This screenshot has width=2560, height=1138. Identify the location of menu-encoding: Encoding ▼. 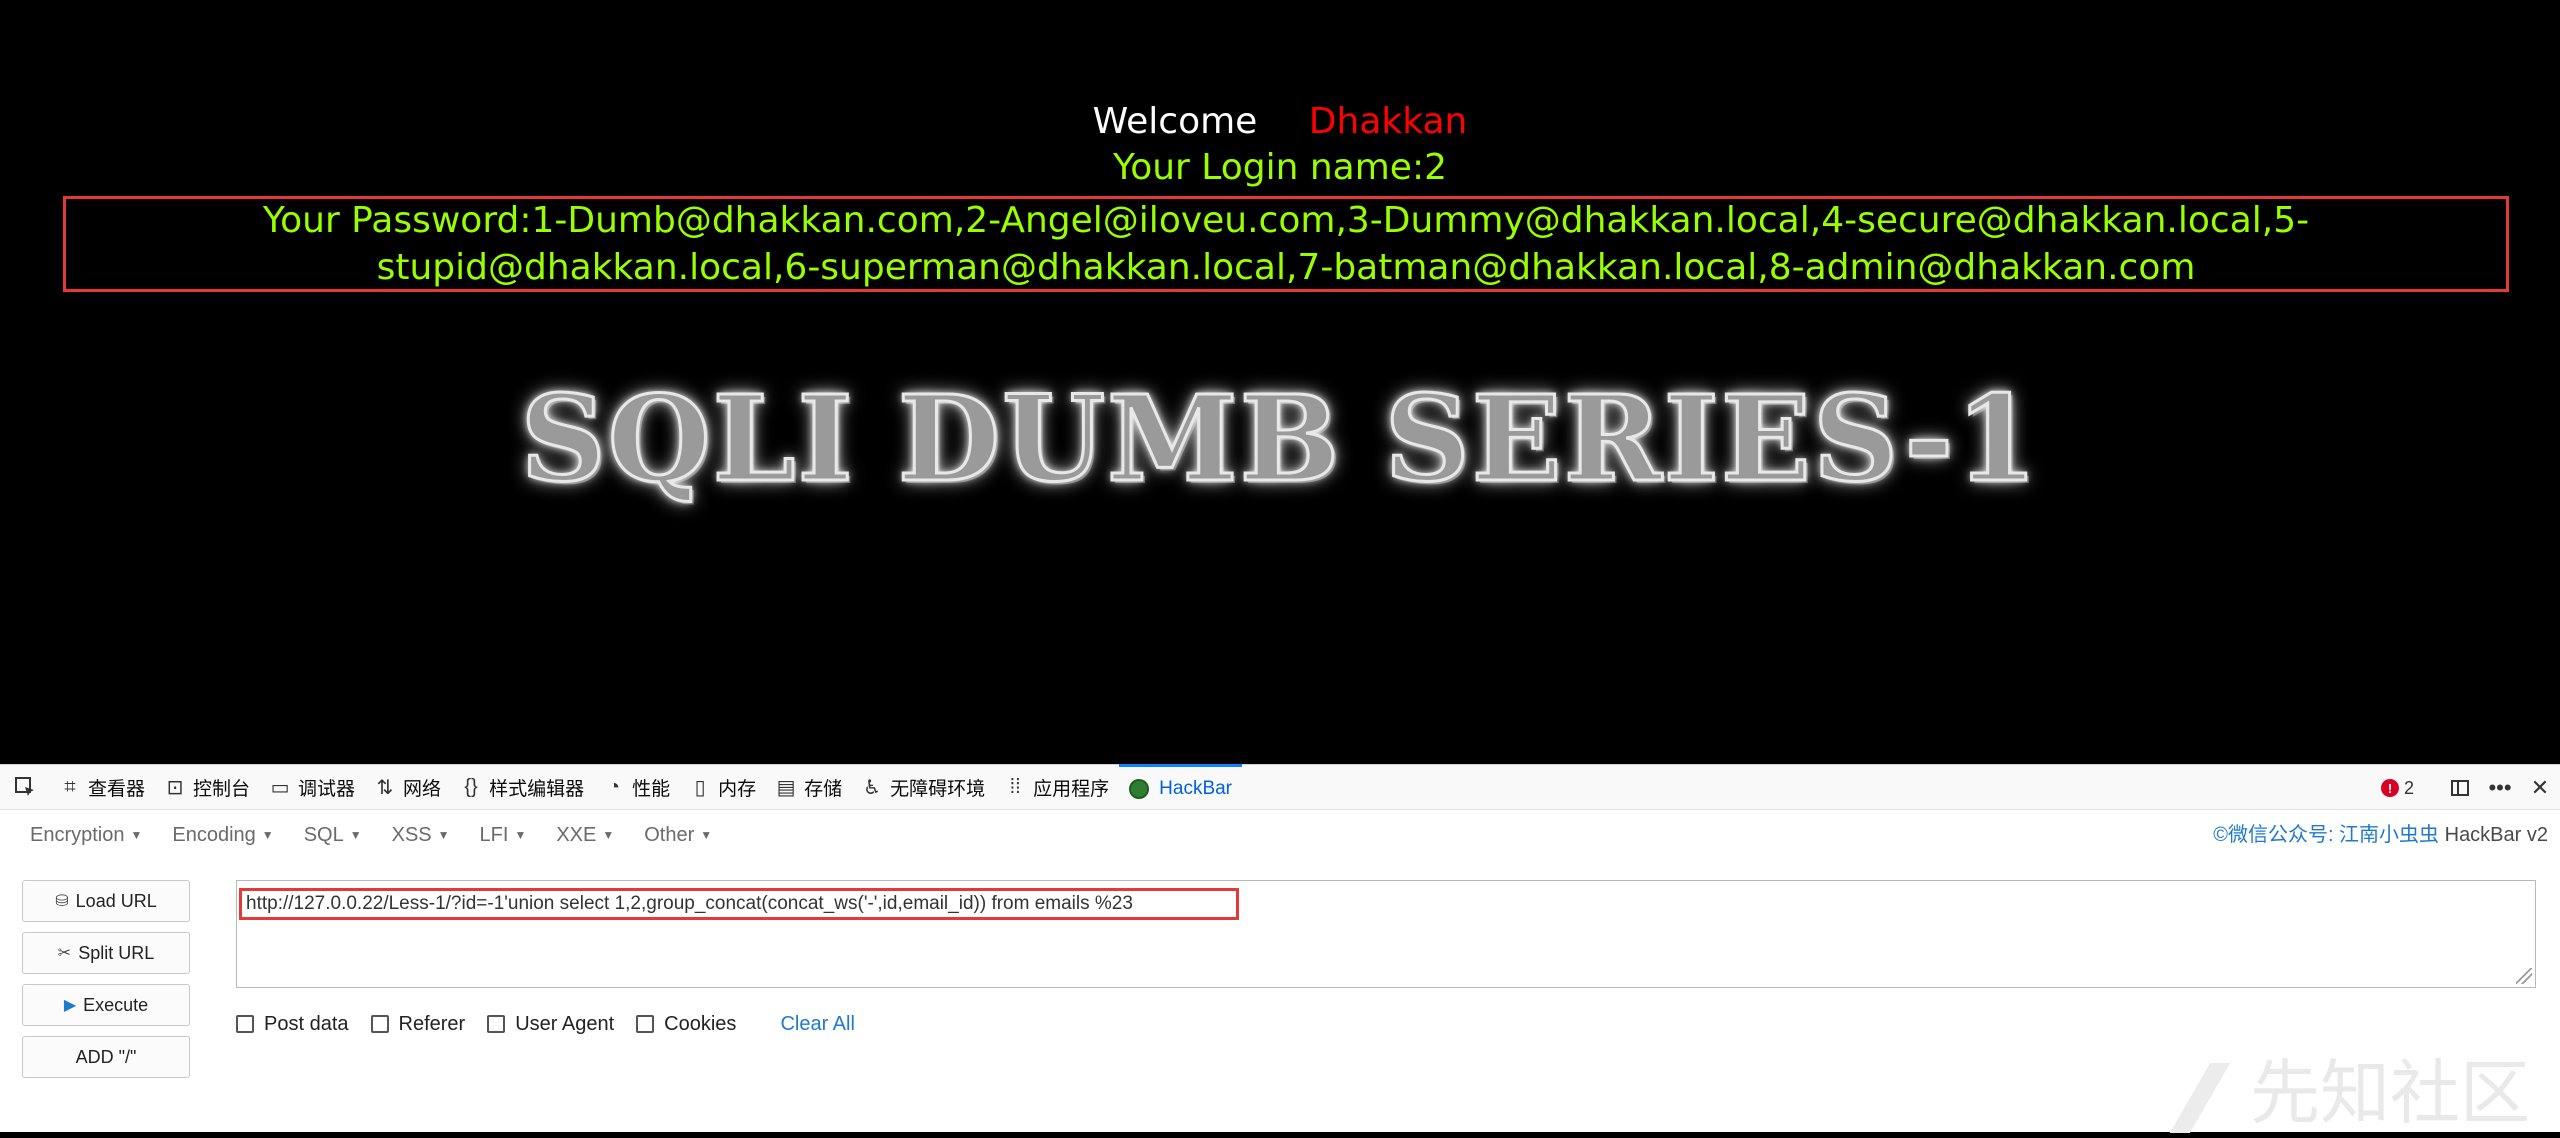
(222, 835).